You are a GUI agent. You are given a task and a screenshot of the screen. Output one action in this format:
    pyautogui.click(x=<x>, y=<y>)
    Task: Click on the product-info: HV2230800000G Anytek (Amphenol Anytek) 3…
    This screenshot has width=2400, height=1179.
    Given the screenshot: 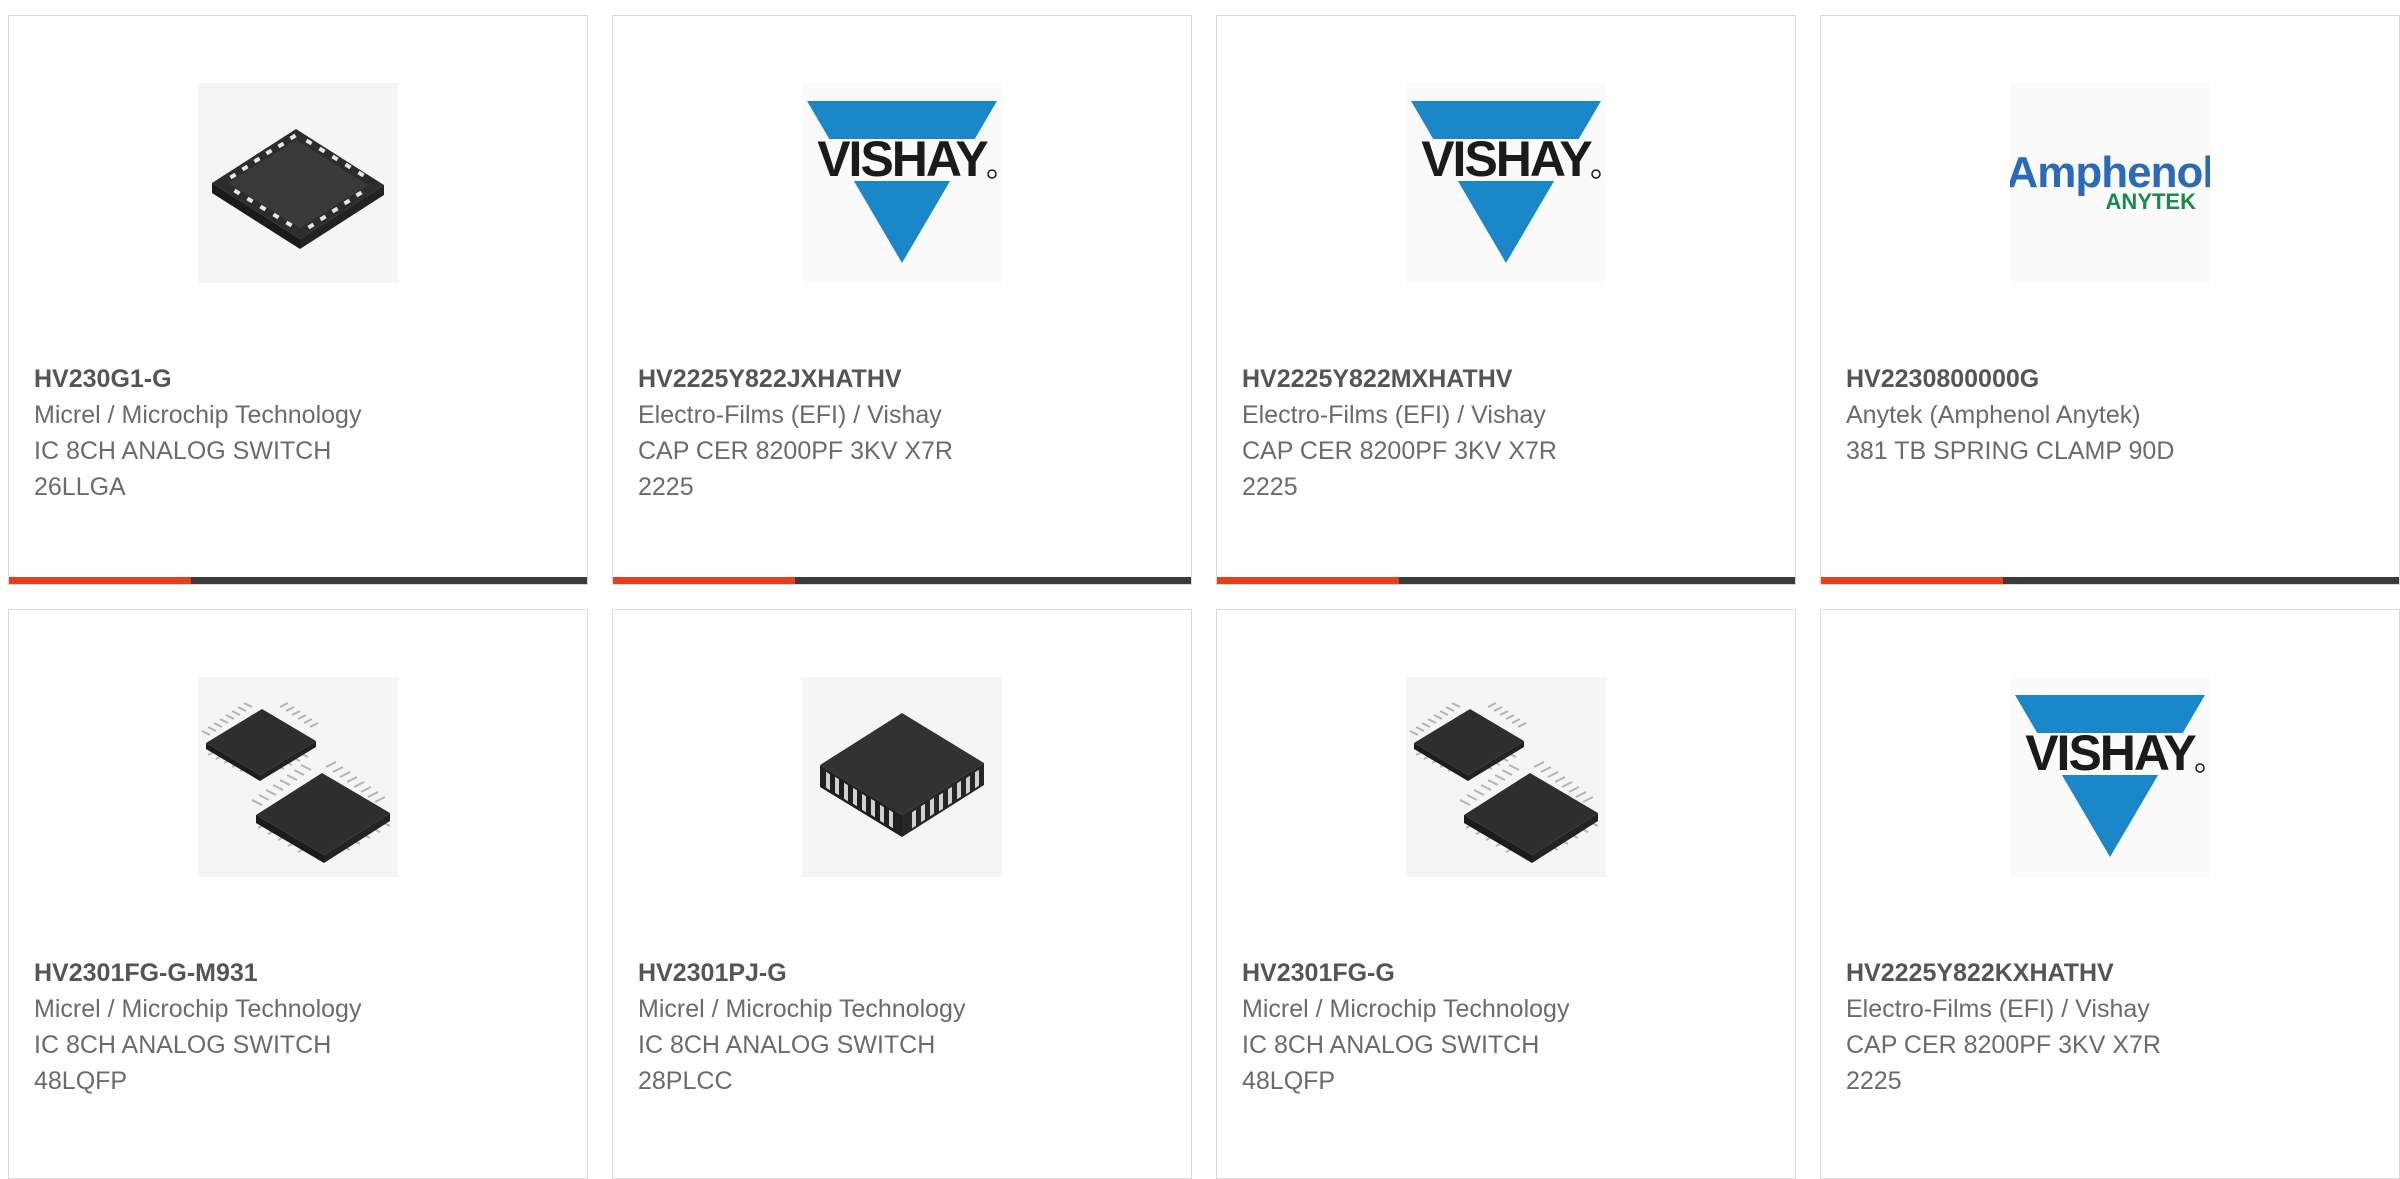 What is the action you would take?
    pyautogui.click(x=2106, y=415)
    